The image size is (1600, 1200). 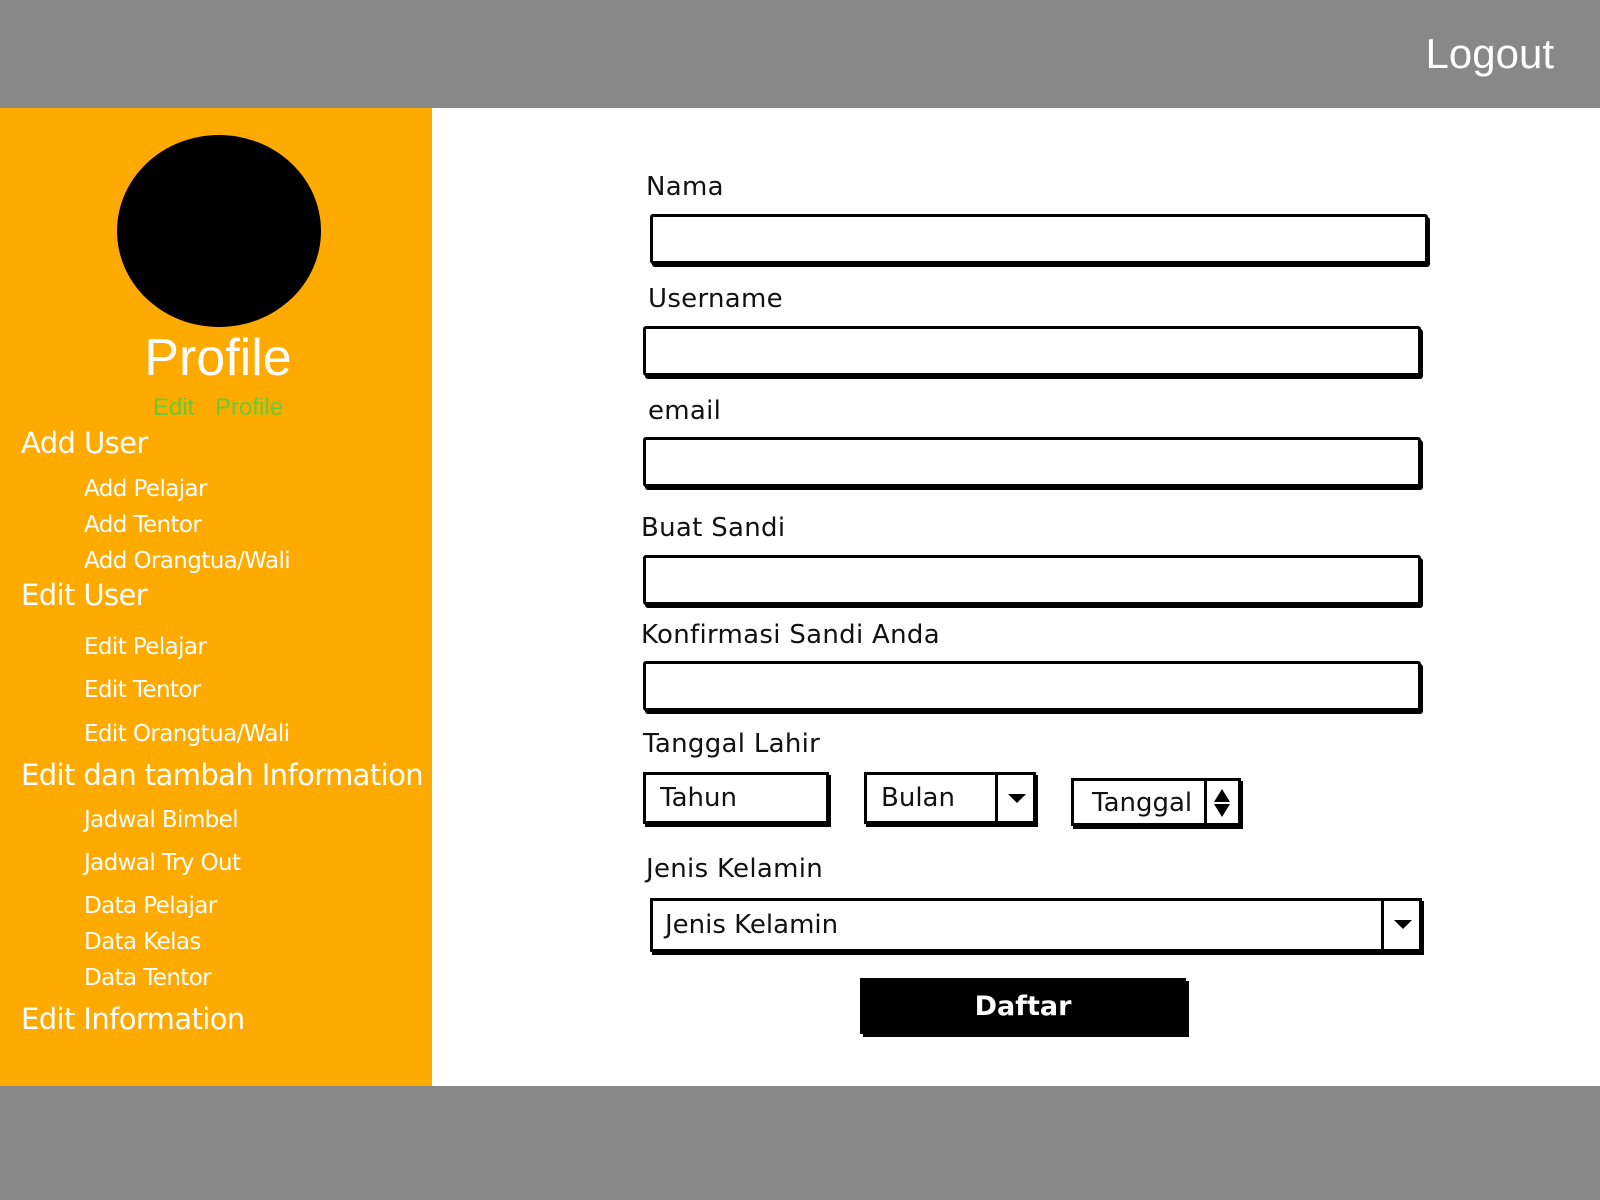 I want to click on top-bar: Logout, so click(x=800, y=54).